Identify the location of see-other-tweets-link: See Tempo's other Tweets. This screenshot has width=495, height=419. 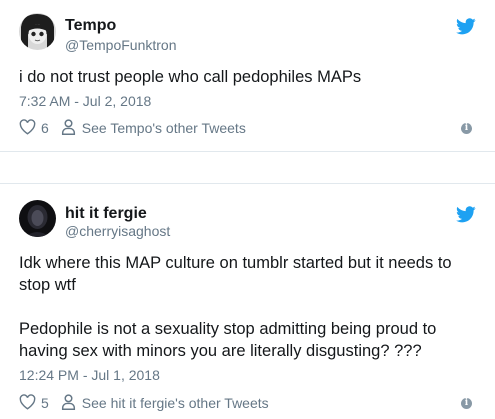
(164, 128).